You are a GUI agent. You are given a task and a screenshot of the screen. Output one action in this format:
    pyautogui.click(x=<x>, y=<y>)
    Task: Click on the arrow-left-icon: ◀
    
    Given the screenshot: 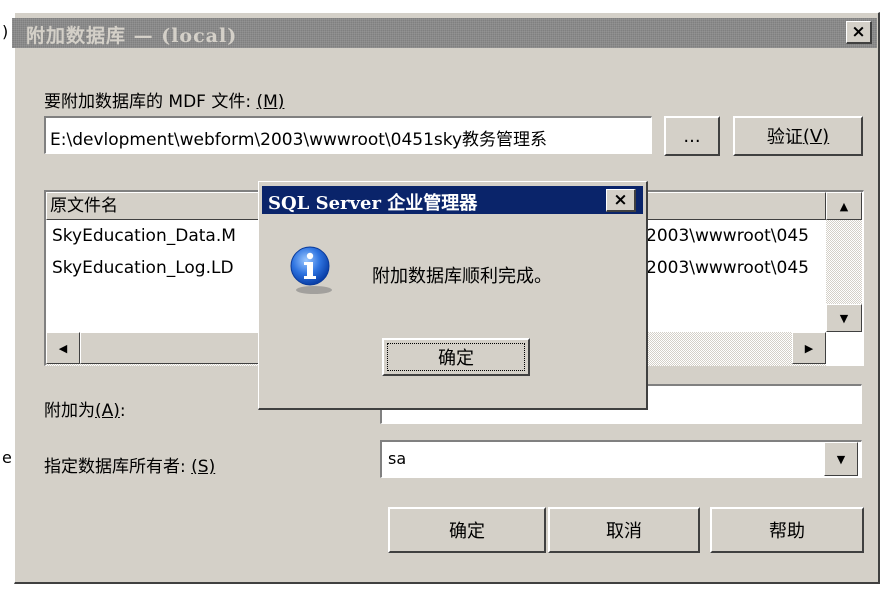 What is the action you would take?
    pyautogui.click(x=63, y=348)
    